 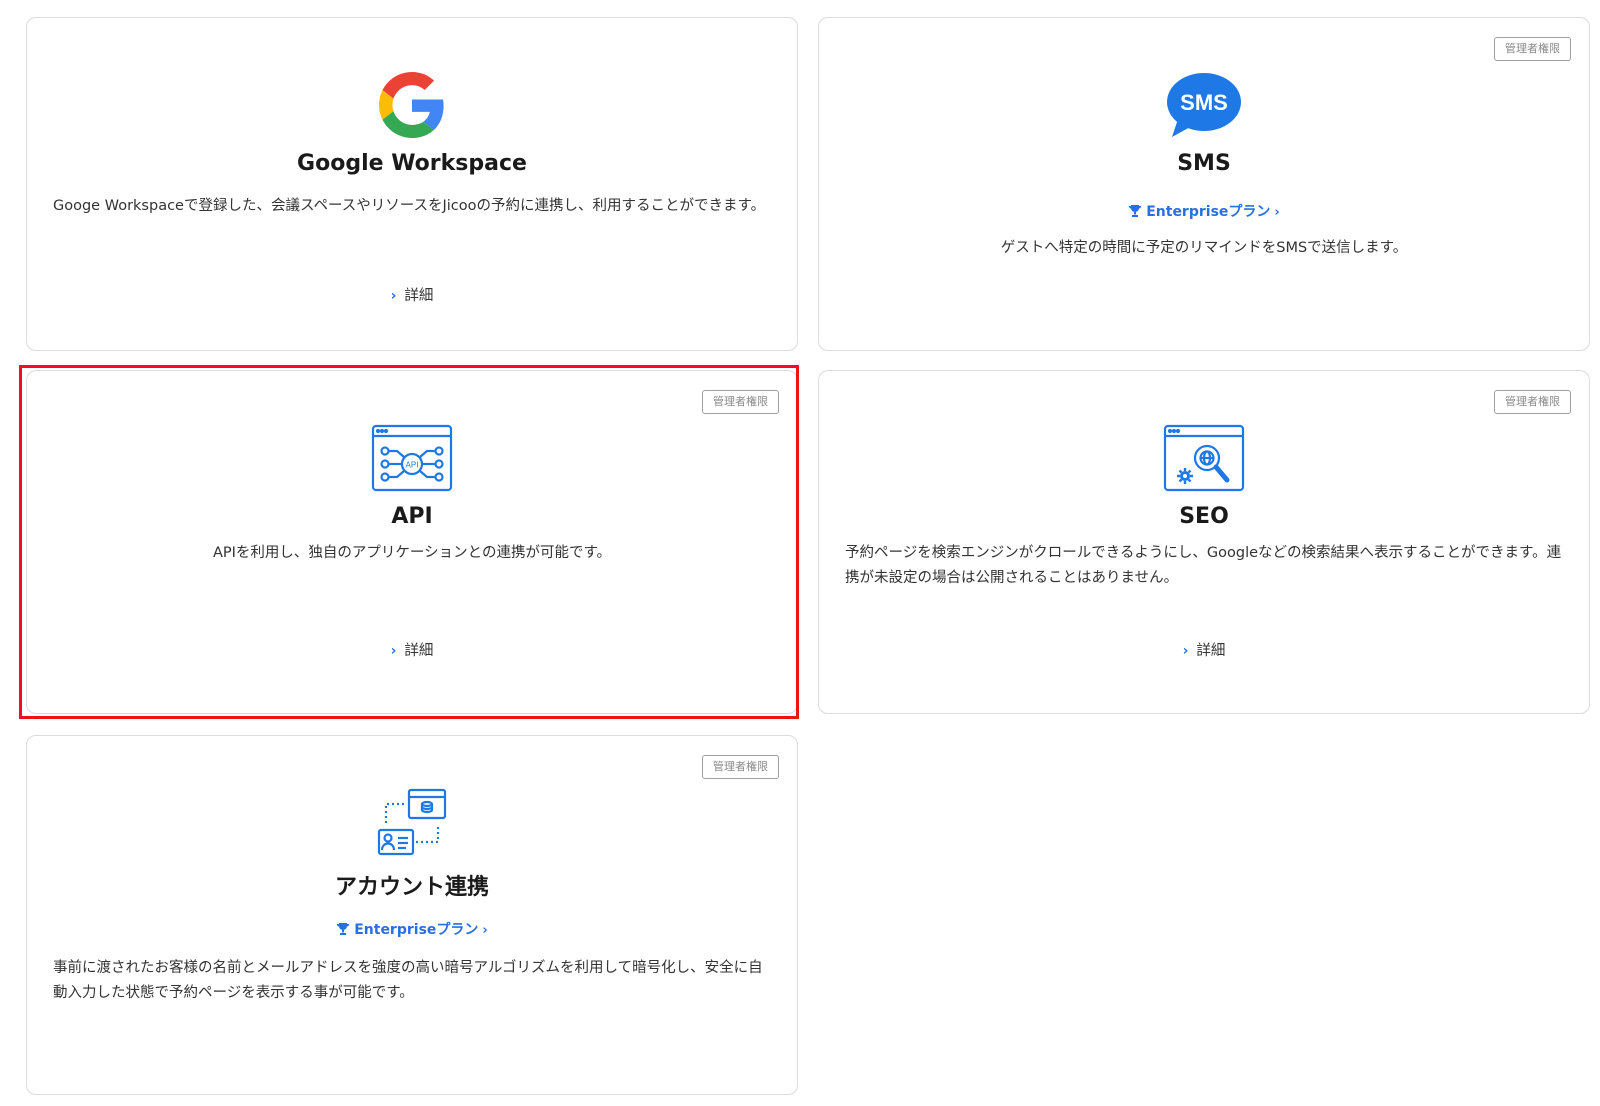 What do you see at coordinates (1204, 248) in the screenshot?
I see `card-description: ゲストへ特定の時間に予定のリマインドをSMSで送信します。` at bounding box center [1204, 248].